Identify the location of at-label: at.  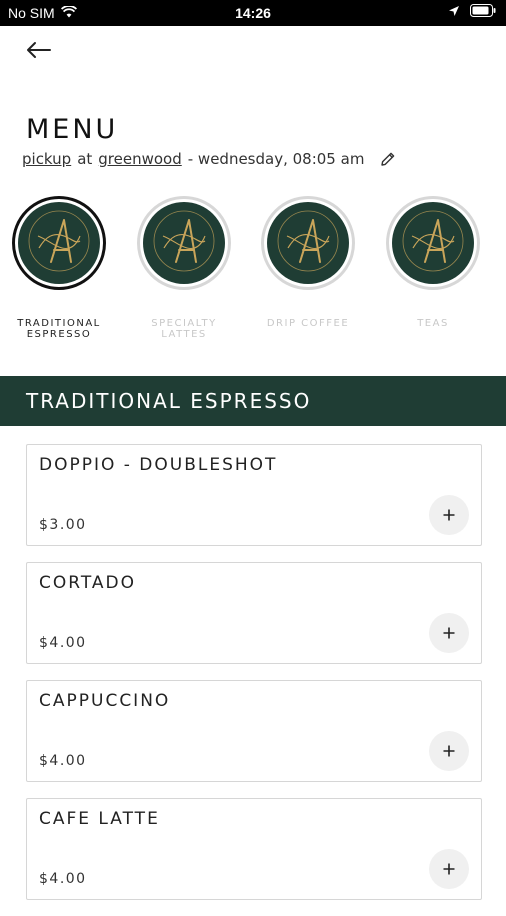
(85, 159).